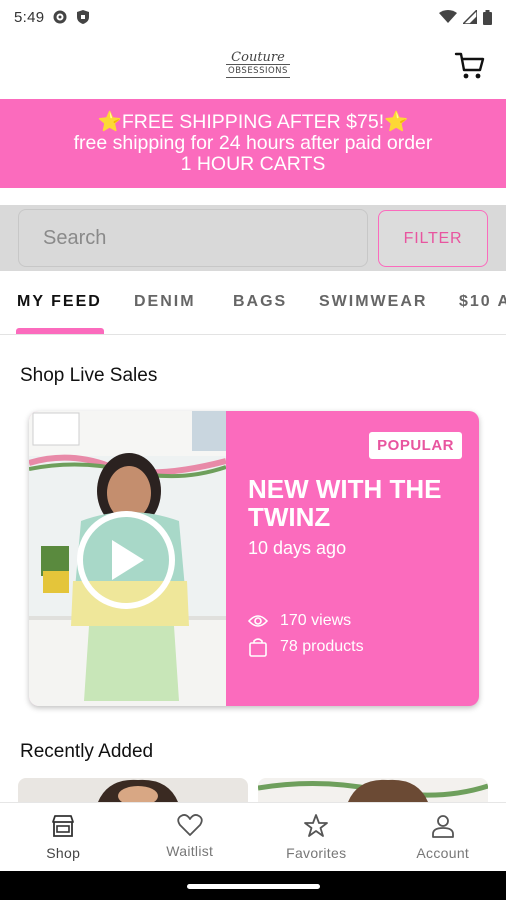  I want to click on cart-icon, so click(470, 66).